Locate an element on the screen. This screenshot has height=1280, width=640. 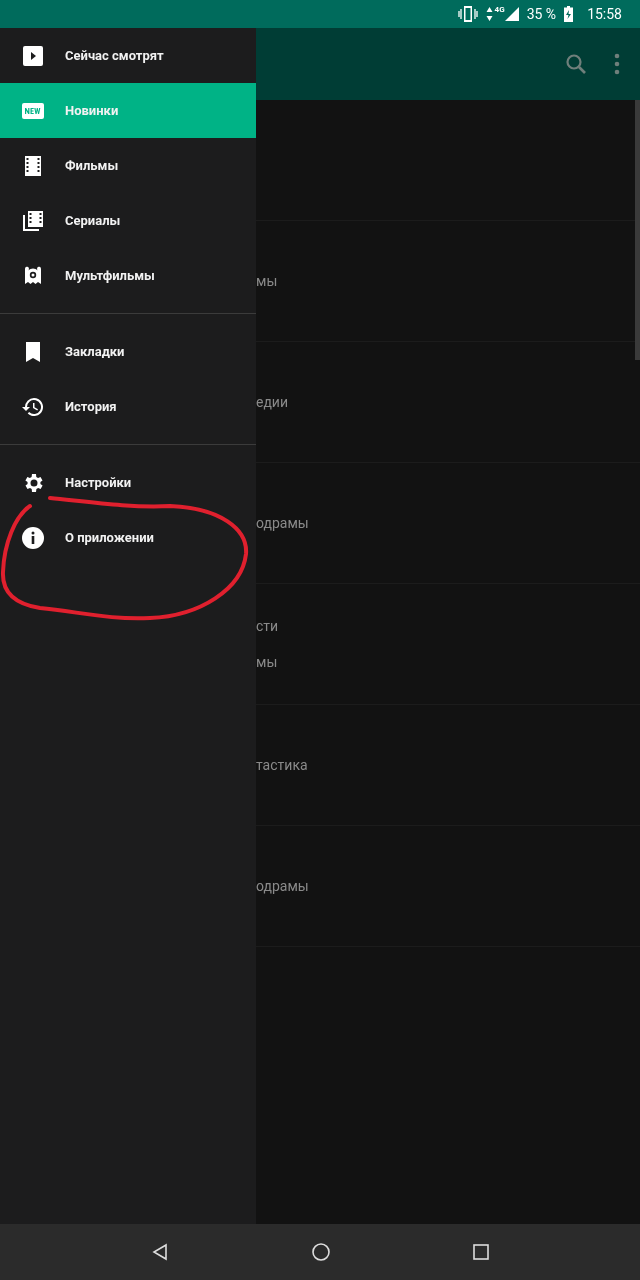
clock-time: 15:58 is located at coordinates (604, 14).